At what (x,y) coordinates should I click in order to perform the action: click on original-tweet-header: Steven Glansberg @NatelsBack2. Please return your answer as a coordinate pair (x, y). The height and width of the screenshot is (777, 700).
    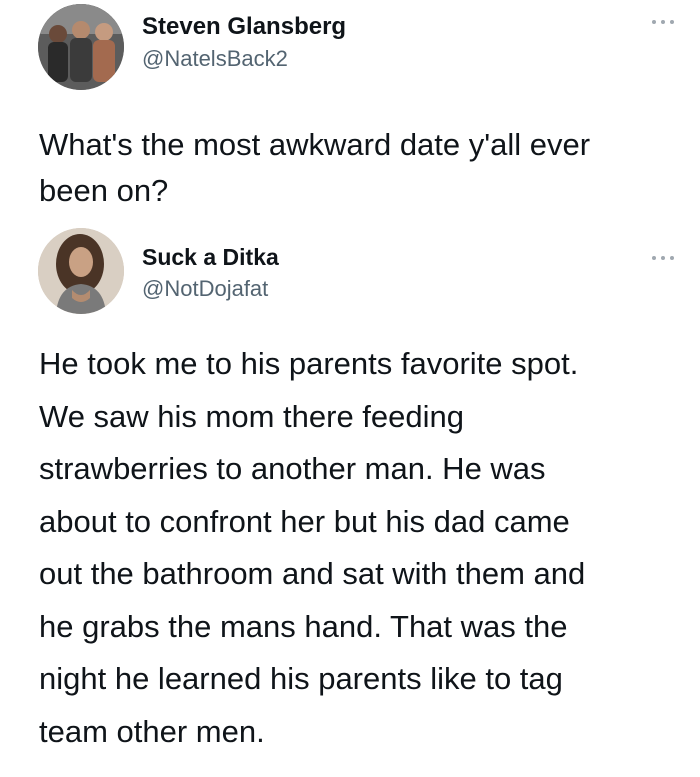
    Looking at the image, I should click on (358, 48).